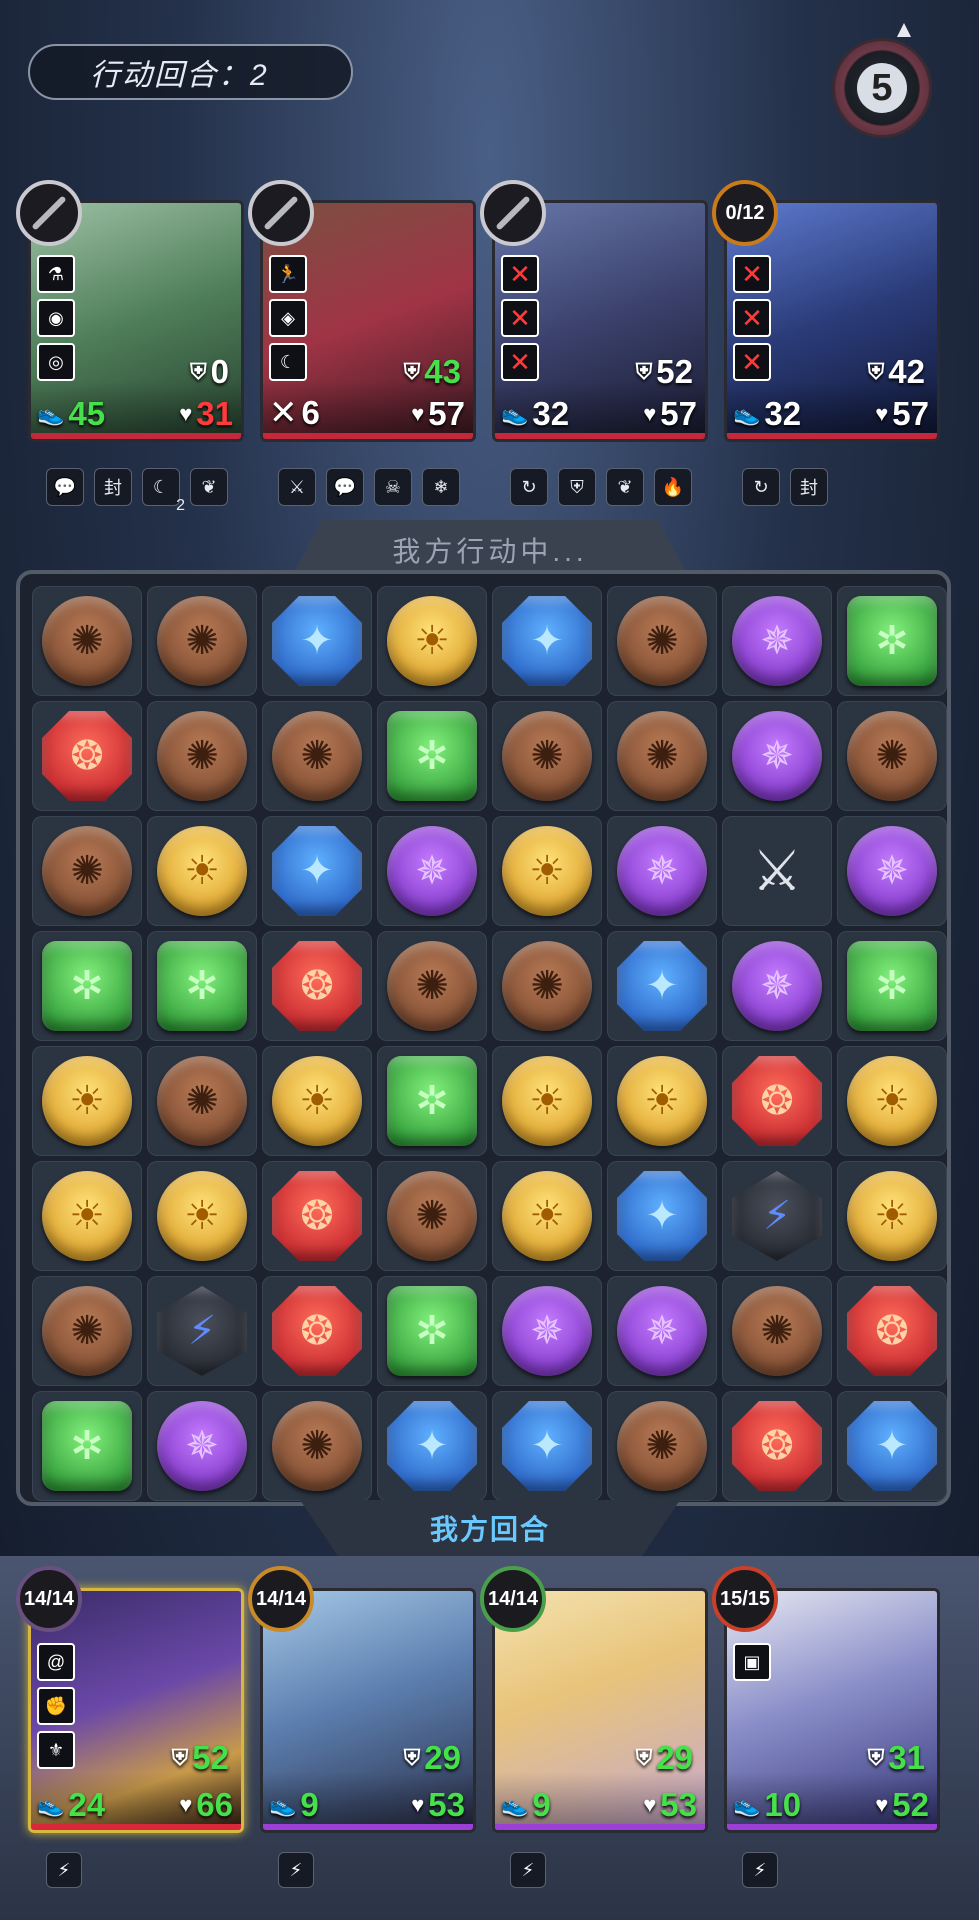  I want to click on sword-icon: ⚔, so click(297, 487).